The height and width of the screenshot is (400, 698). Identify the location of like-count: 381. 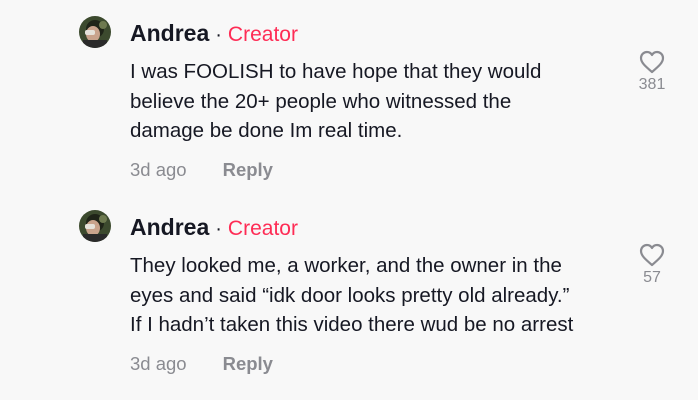
(652, 84).